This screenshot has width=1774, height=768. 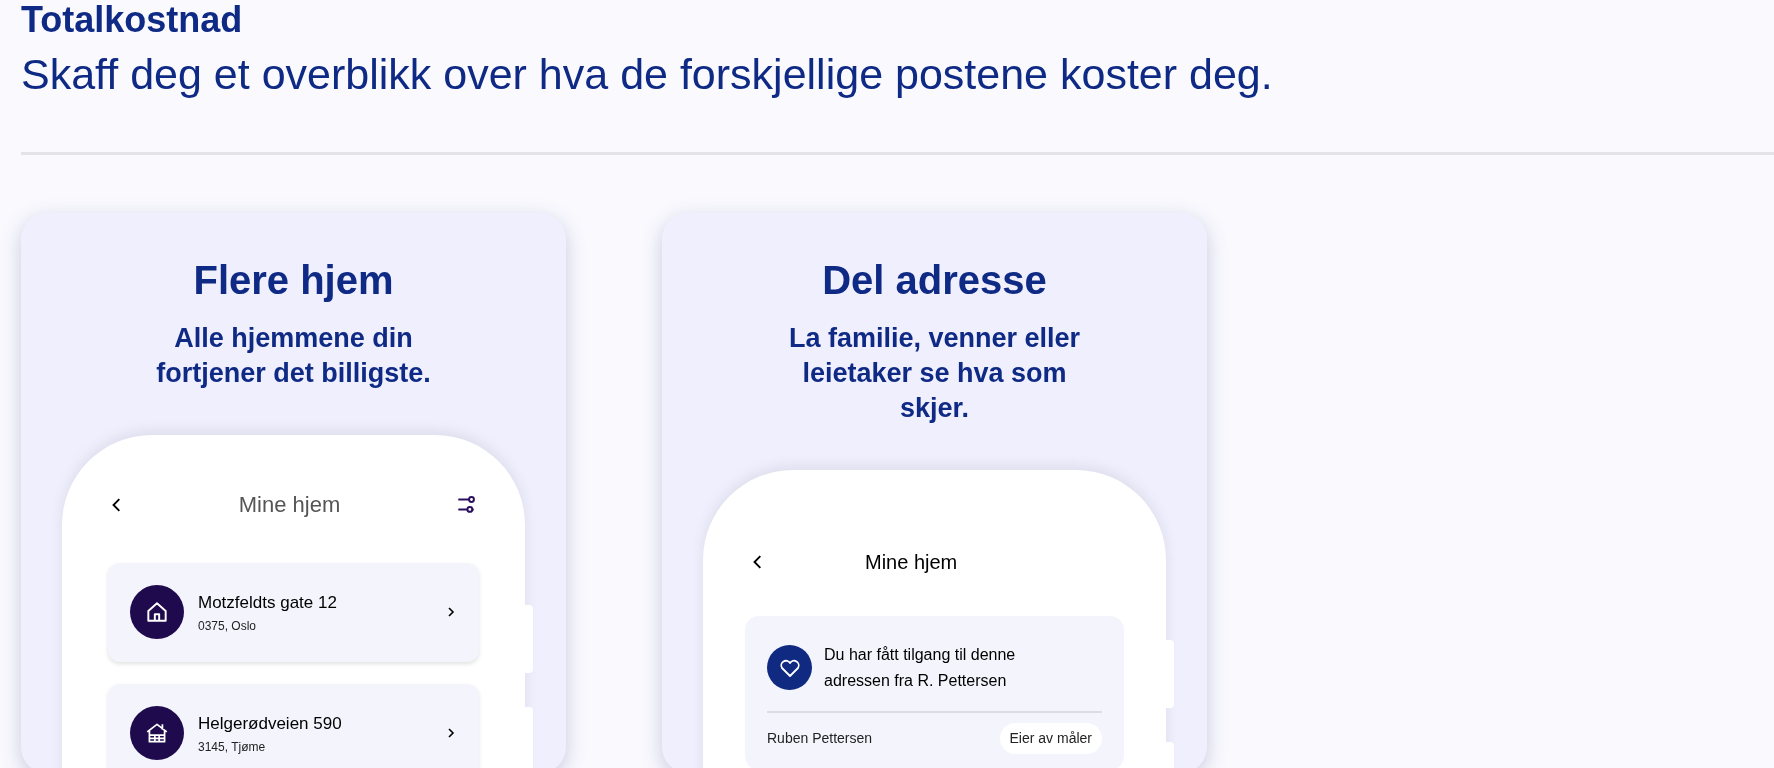 What do you see at coordinates (1050, 739) in the screenshot?
I see `role-tag: Eier av måler` at bounding box center [1050, 739].